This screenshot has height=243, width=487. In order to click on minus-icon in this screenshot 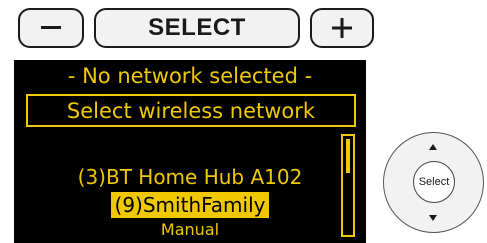, I will do `click(51, 27)`.